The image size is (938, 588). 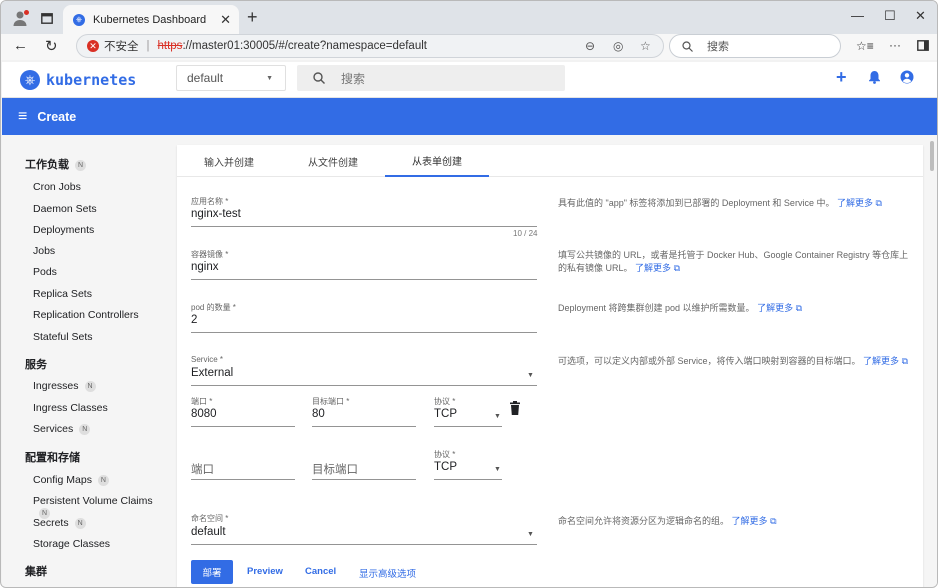 I want to click on service-label: Service *, so click(x=207, y=359).